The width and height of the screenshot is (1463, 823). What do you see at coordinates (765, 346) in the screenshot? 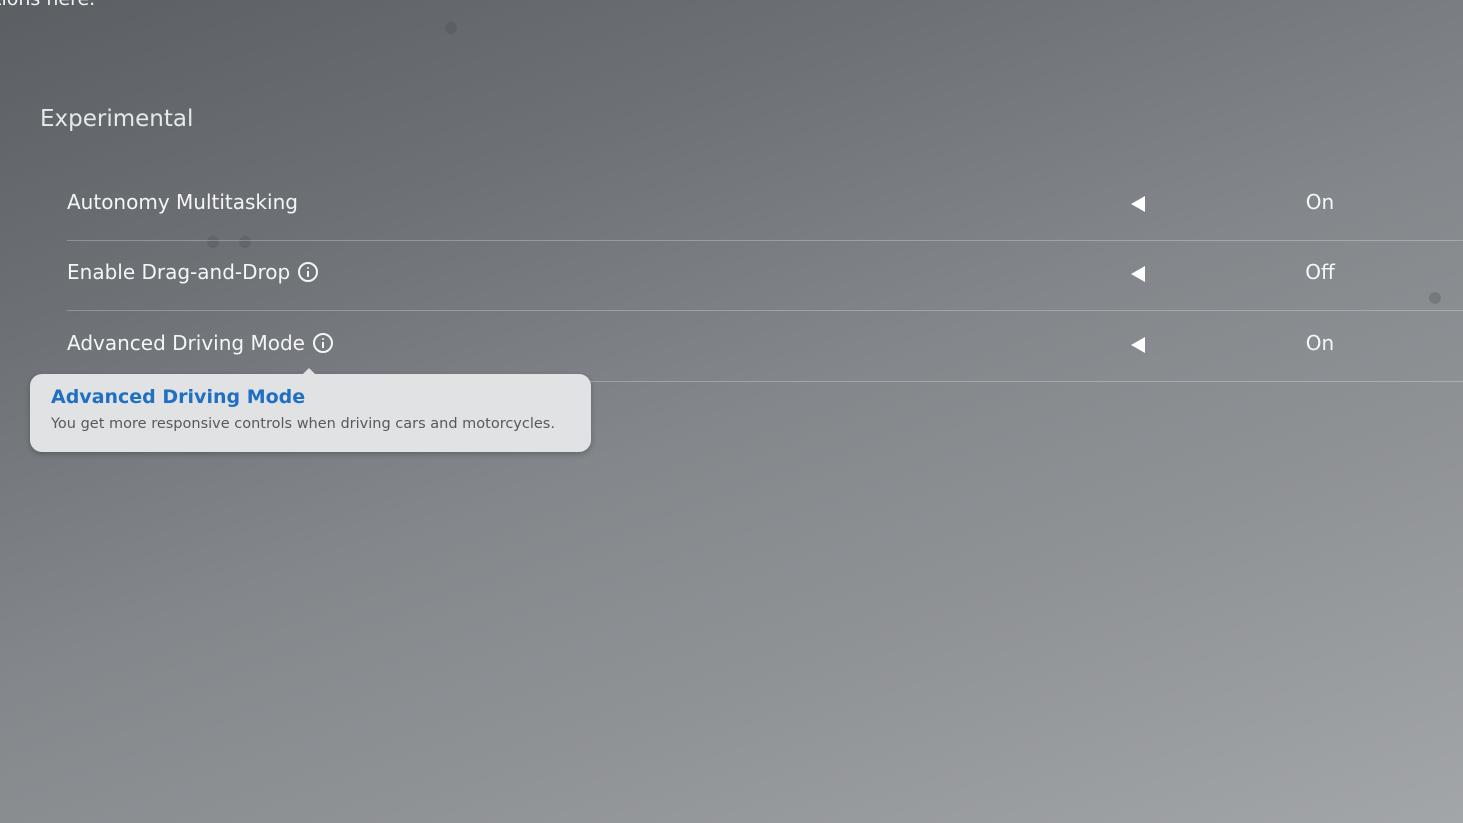
I see `setting-row-advanced-driving-mode: Advanced Driving Mode On` at bounding box center [765, 346].